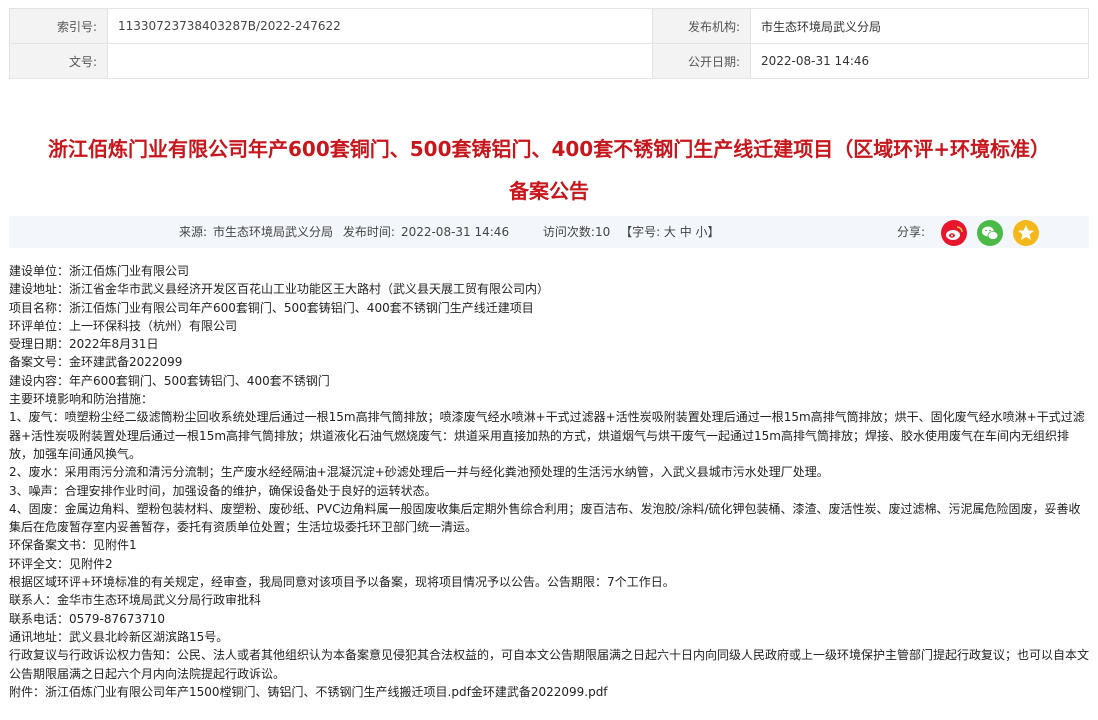 The height and width of the screenshot is (720, 1098). What do you see at coordinates (123, 325) in the screenshot?
I see `body-paragraph: 环评单位：上一环保科技（杭州）有限公司` at bounding box center [123, 325].